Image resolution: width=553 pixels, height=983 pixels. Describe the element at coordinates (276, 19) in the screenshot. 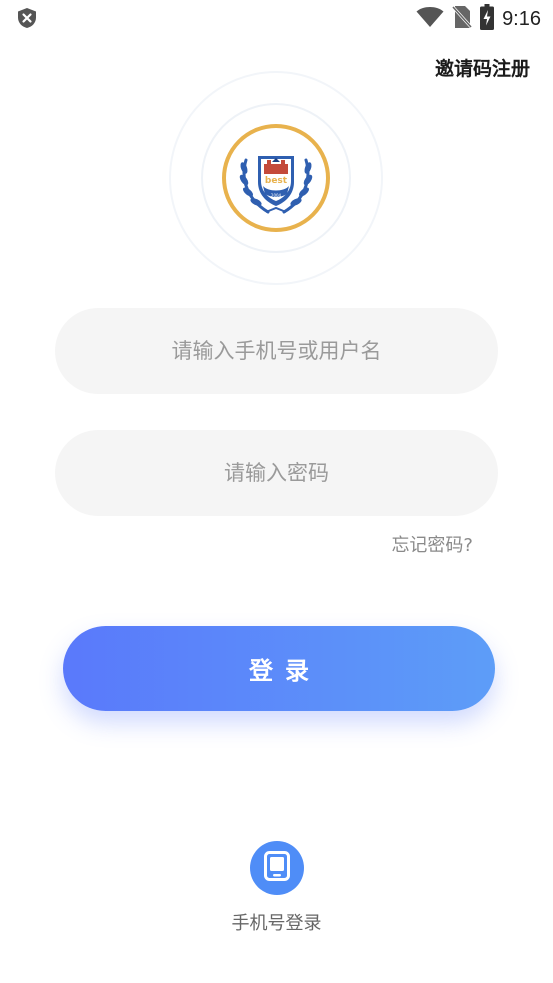

I see `status-bar: 9:16` at that location.